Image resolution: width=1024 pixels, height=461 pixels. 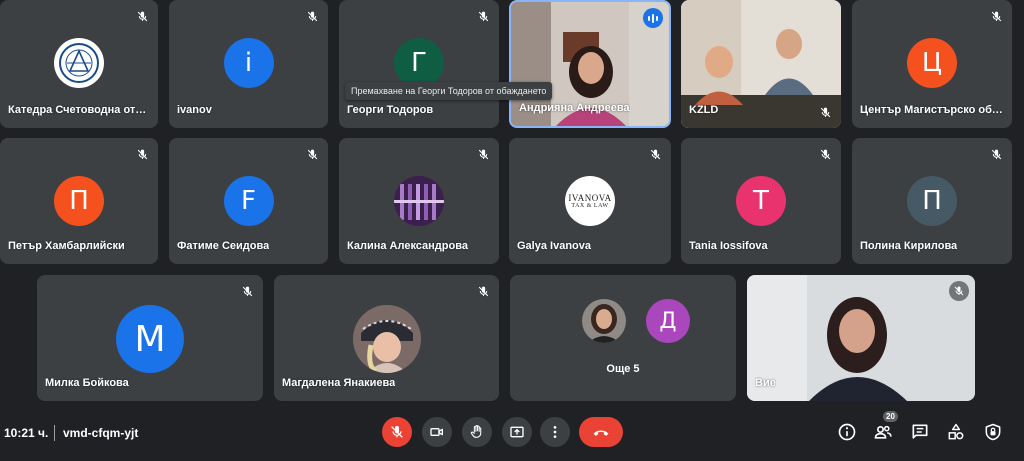 I want to click on microphone-button, so click(x=397, y=432).